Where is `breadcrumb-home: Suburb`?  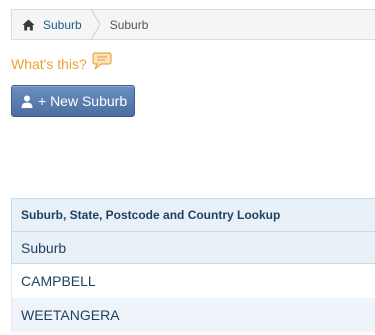
breadcrumb-home: Suburb is located at coordinates (50, 24).